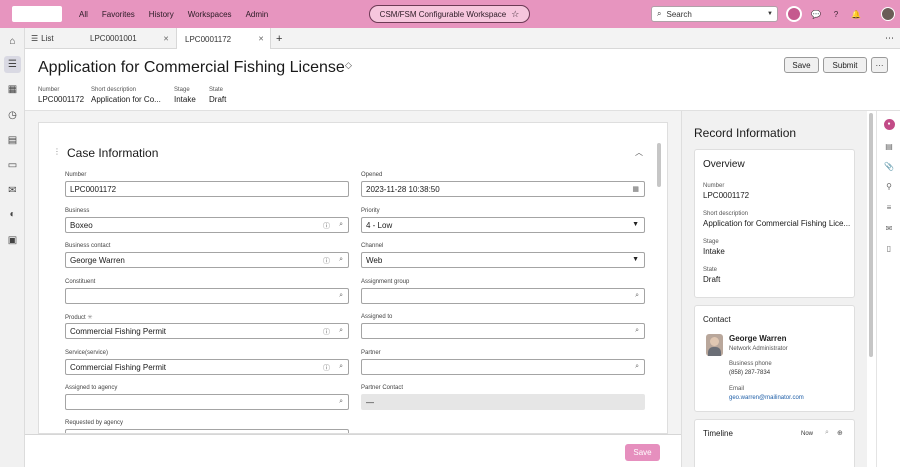  Describe the element at coordinates (113, 153) in the screenshot. I see `section-title: Case Information` at that location.